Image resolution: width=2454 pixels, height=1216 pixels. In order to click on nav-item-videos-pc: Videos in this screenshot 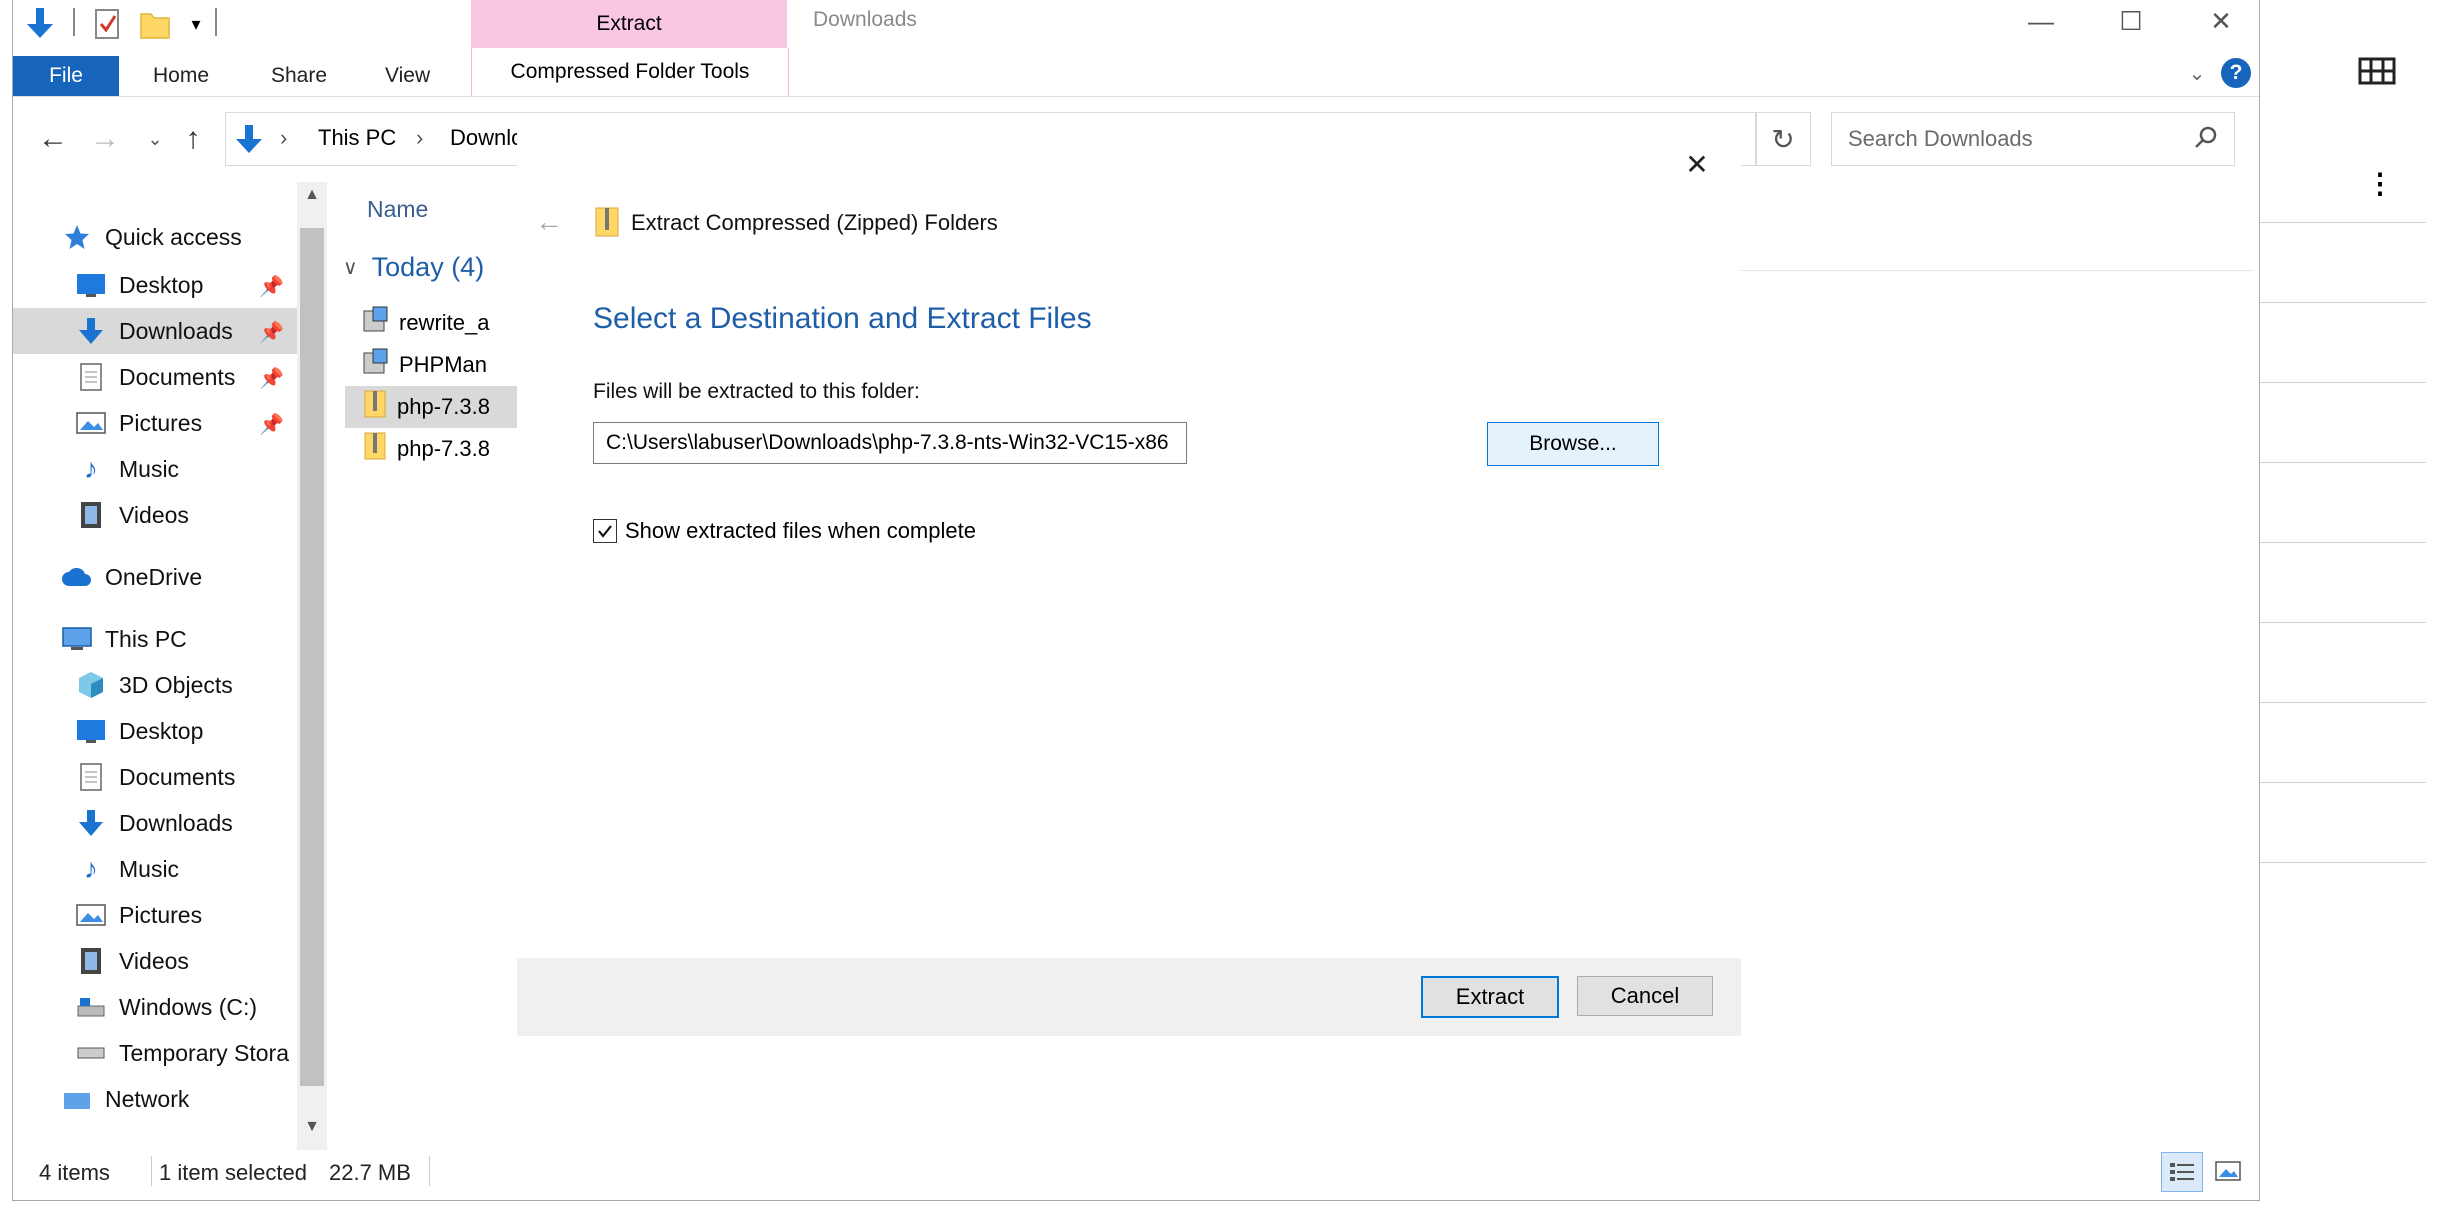, I will do `click(132, 961)`.